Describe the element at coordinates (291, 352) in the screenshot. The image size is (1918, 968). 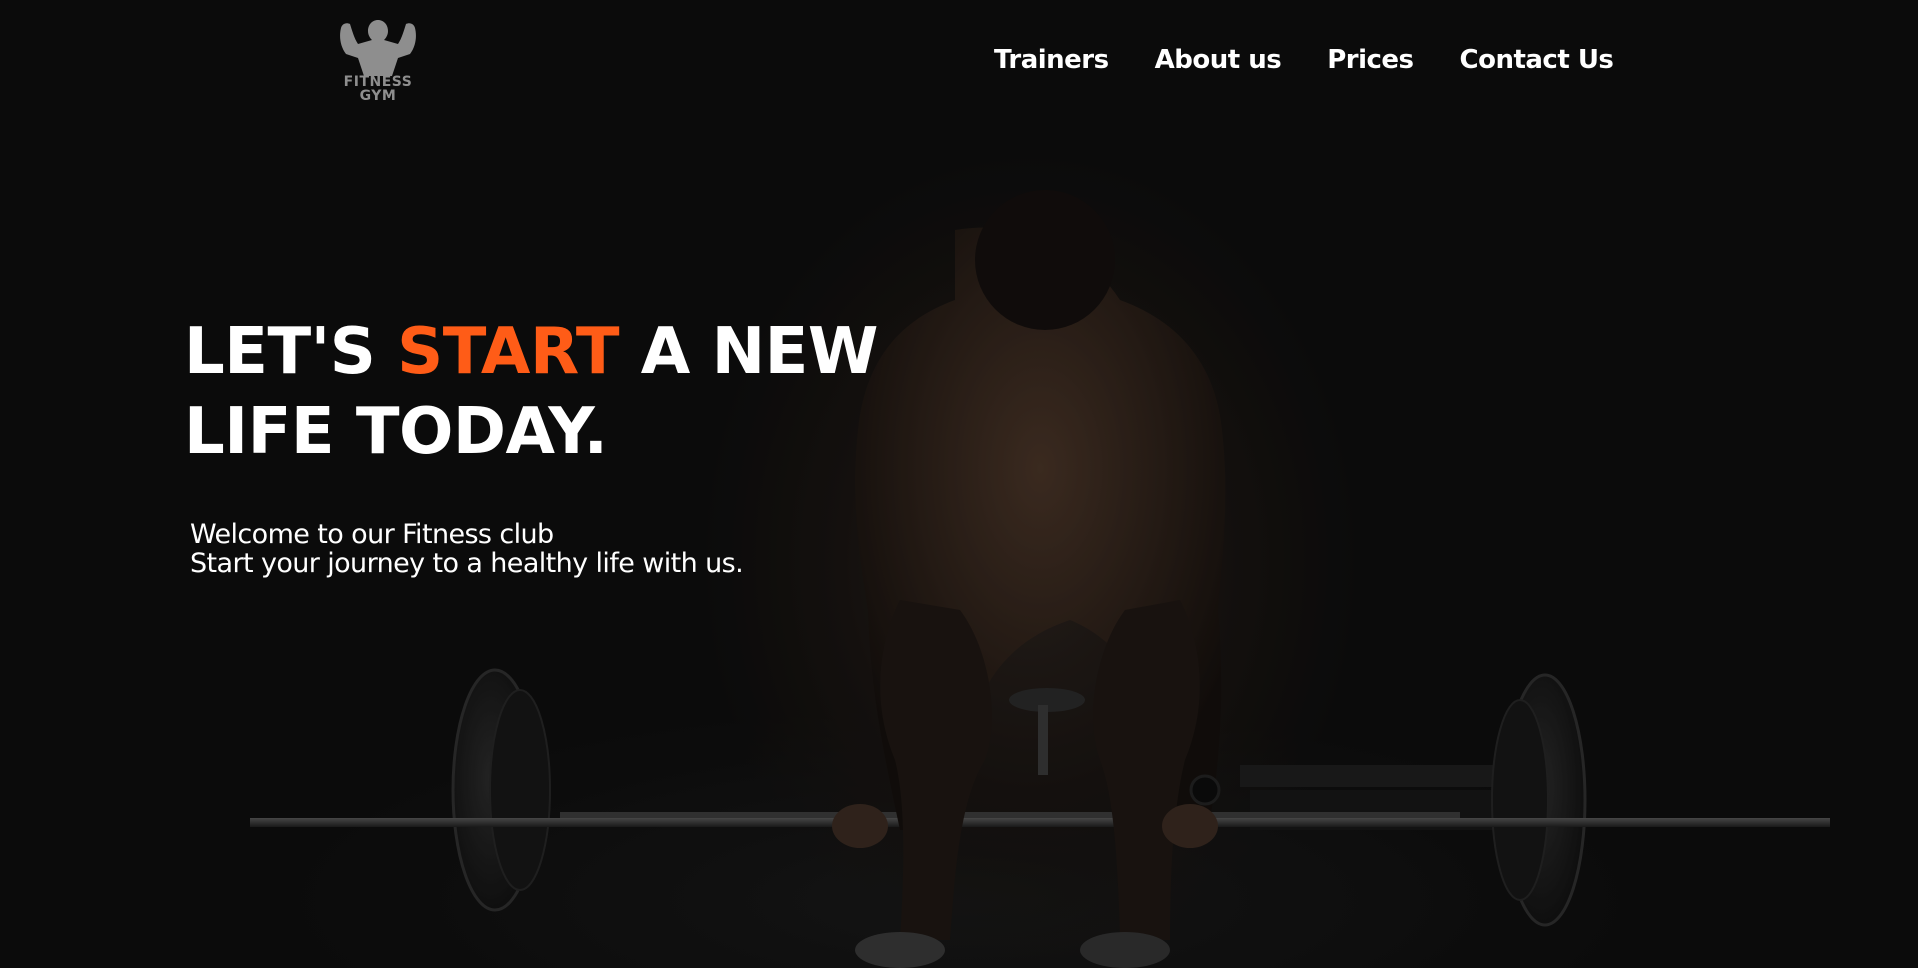
I see `headline-part-lets: LET'S` at that location.